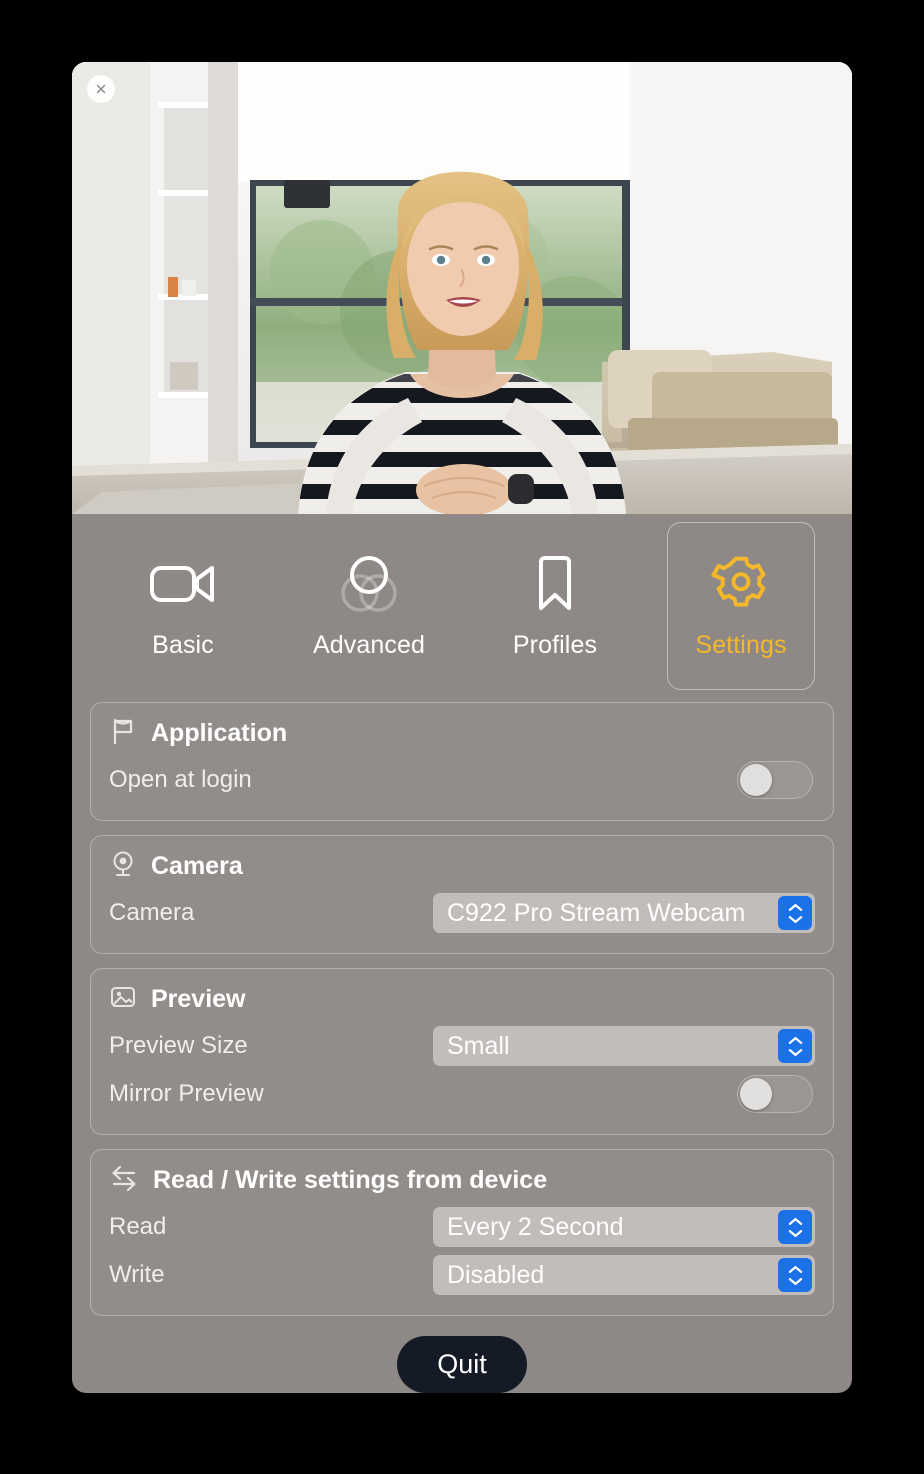  What do you see at coordinates (555, 584) in the screenshot?
I see `bookmark-icon` at bounding box center [555, 584].